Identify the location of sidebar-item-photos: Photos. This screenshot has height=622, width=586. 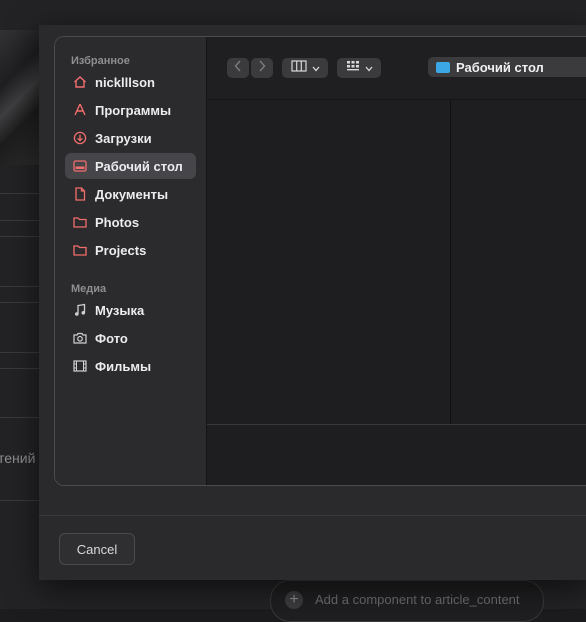
(130, 222).